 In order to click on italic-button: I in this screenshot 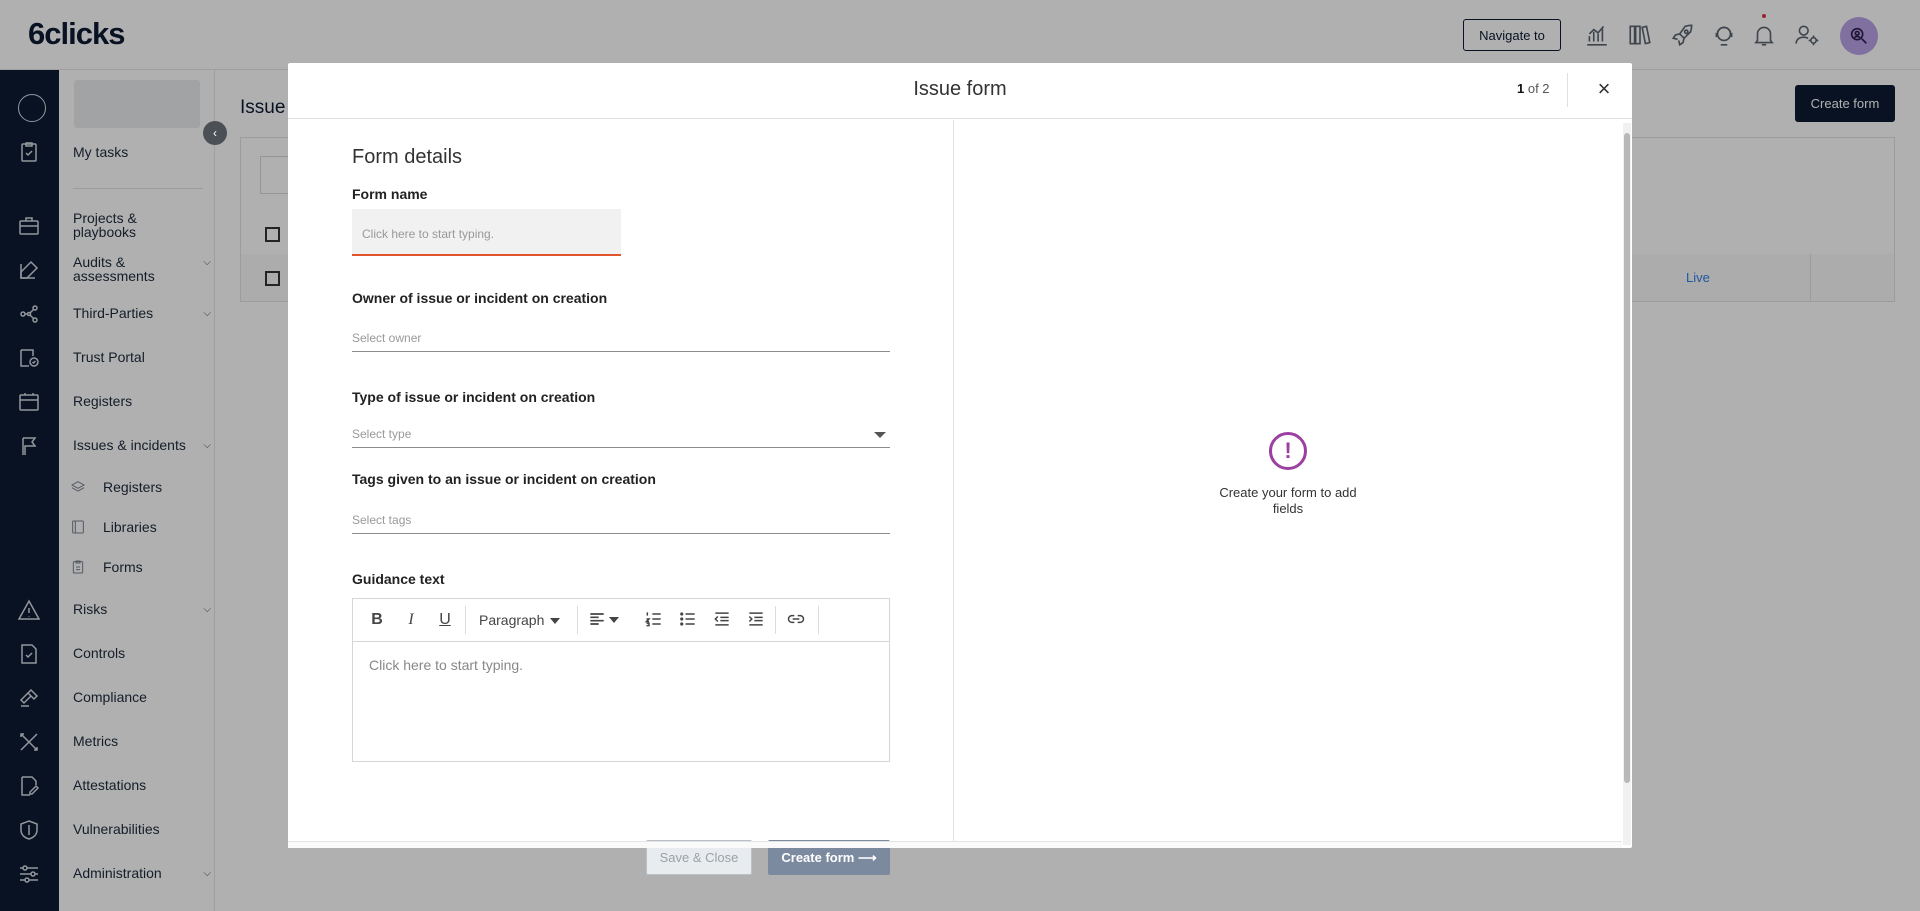, I will do `click(411, 620)`.